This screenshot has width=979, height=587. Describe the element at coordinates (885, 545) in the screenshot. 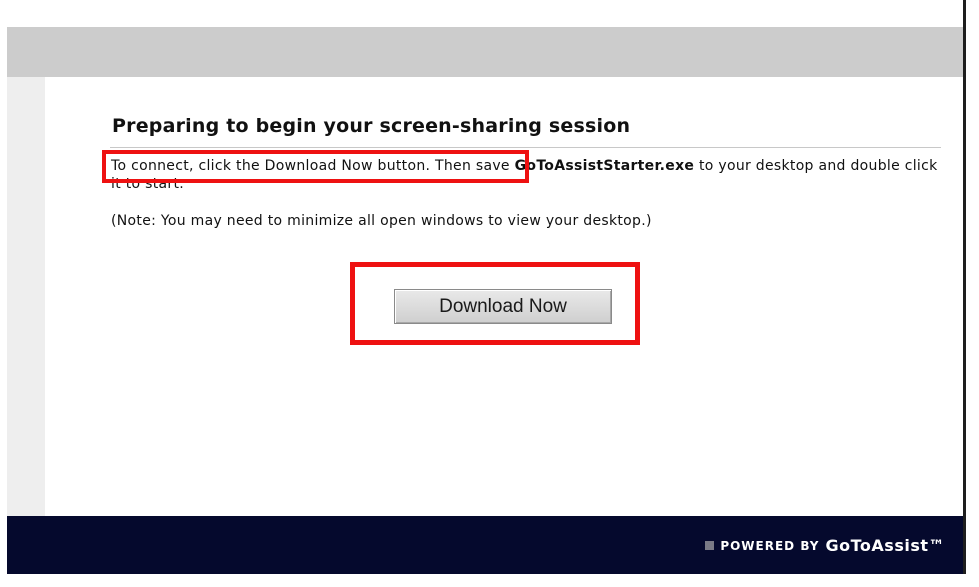

I see `brand-name: GoToAssist™` at that location.